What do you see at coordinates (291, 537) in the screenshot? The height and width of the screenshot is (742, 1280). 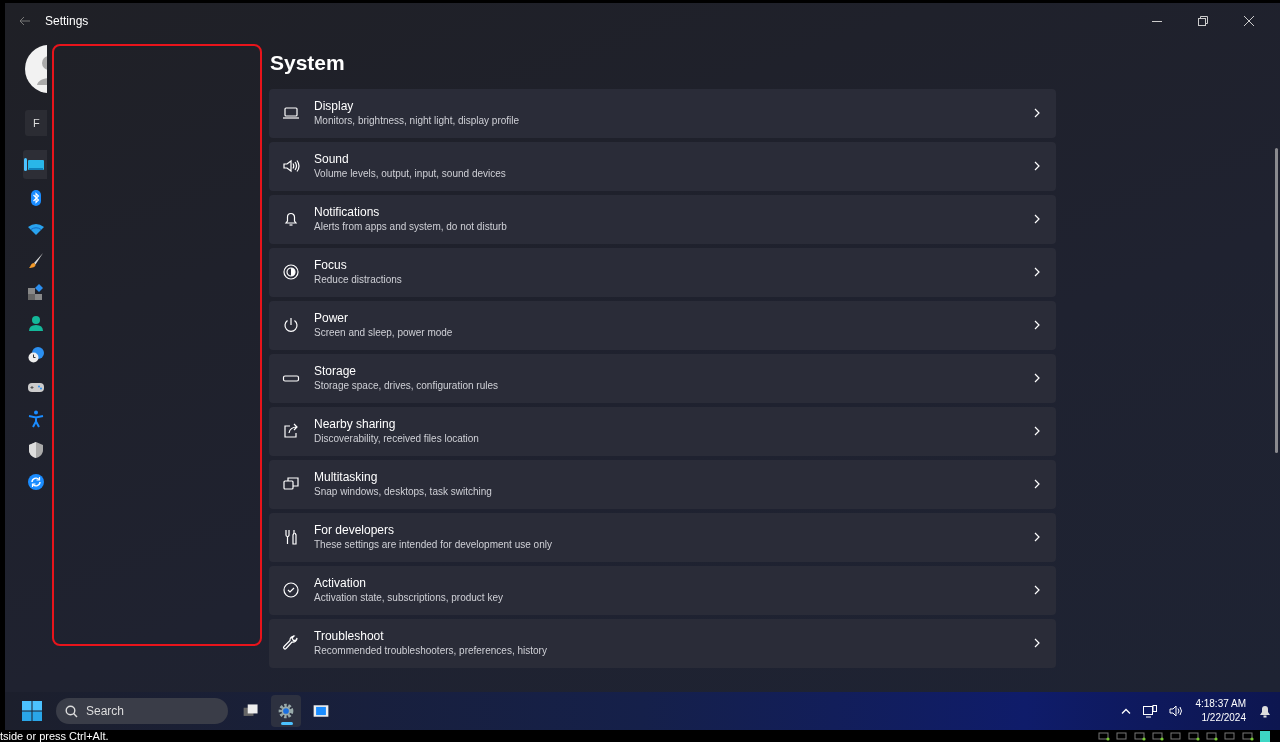 I see `tools-icon` at bounding box center [291, 537].